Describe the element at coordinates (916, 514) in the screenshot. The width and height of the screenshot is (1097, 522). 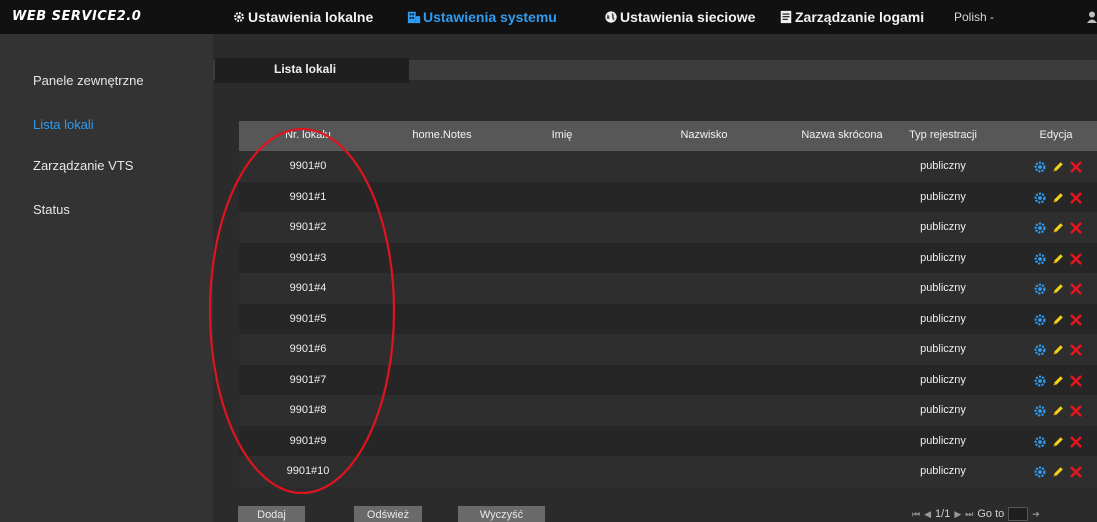
I see `first-page-icon: ⏮` at that location.